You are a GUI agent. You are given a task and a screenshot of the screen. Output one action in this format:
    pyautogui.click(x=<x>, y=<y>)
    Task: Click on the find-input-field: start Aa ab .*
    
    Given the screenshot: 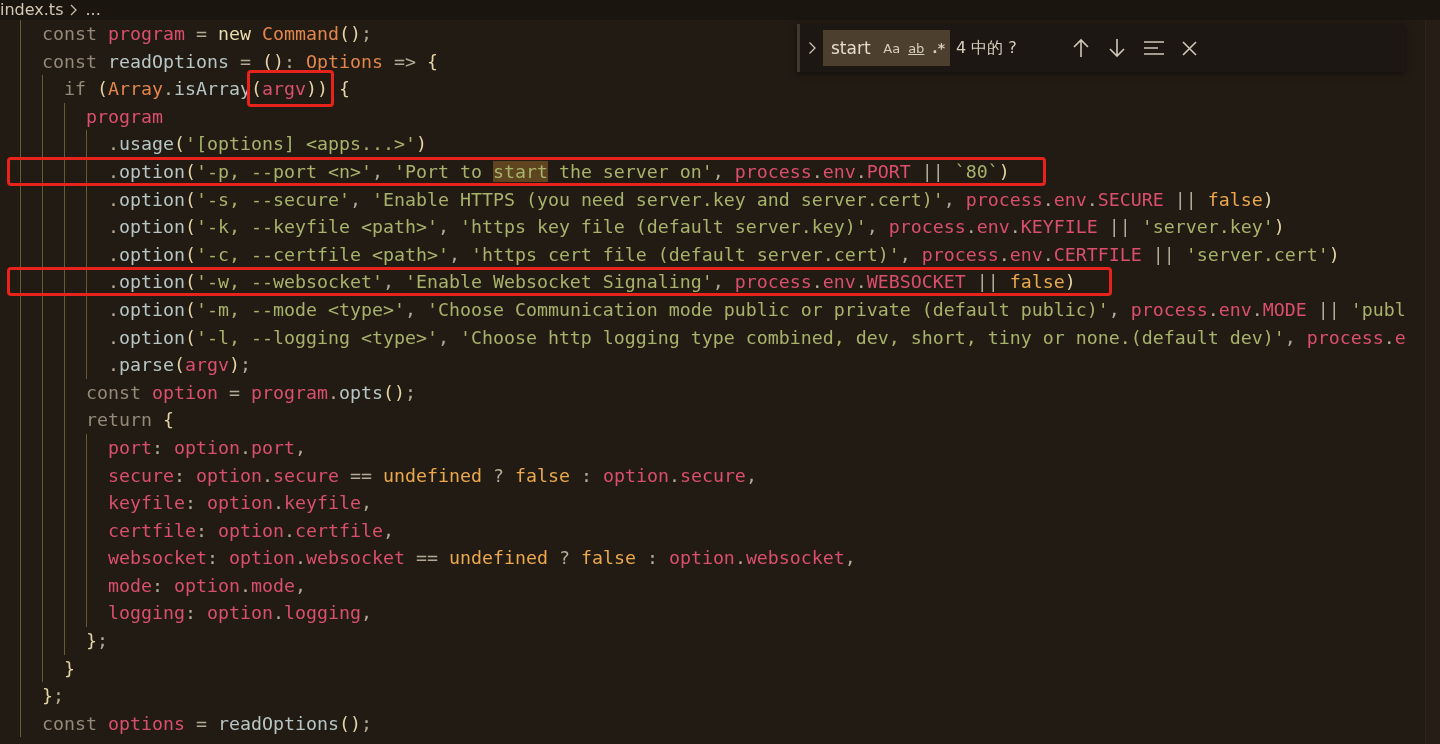 What is the action you would take?
    pyautogui.click(x=886, y=48)
    